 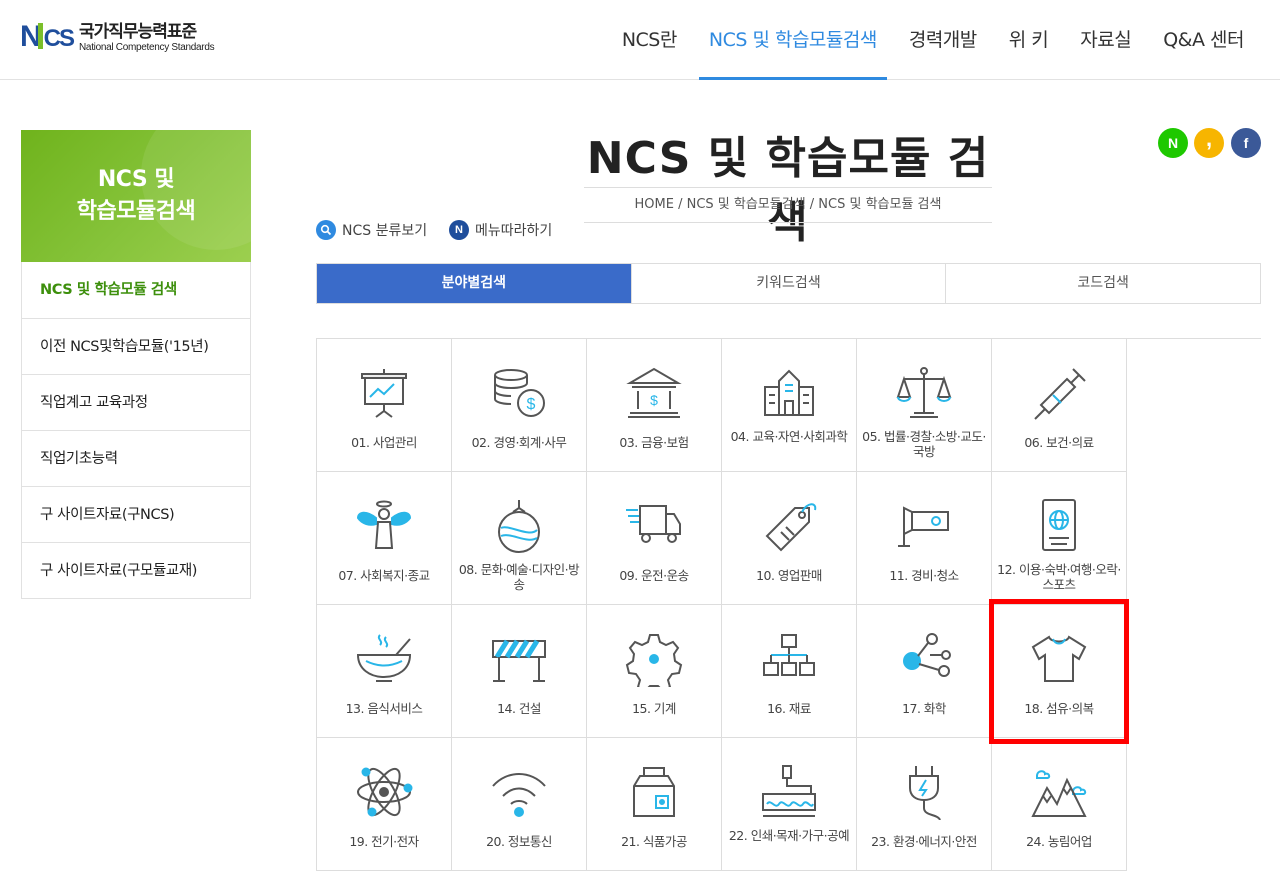 What do you see at coordinates (136, 458) in the screenshot?
I see `sidebar-item-basic-competency: 직업기초능력` at bounding box center [136, 458].